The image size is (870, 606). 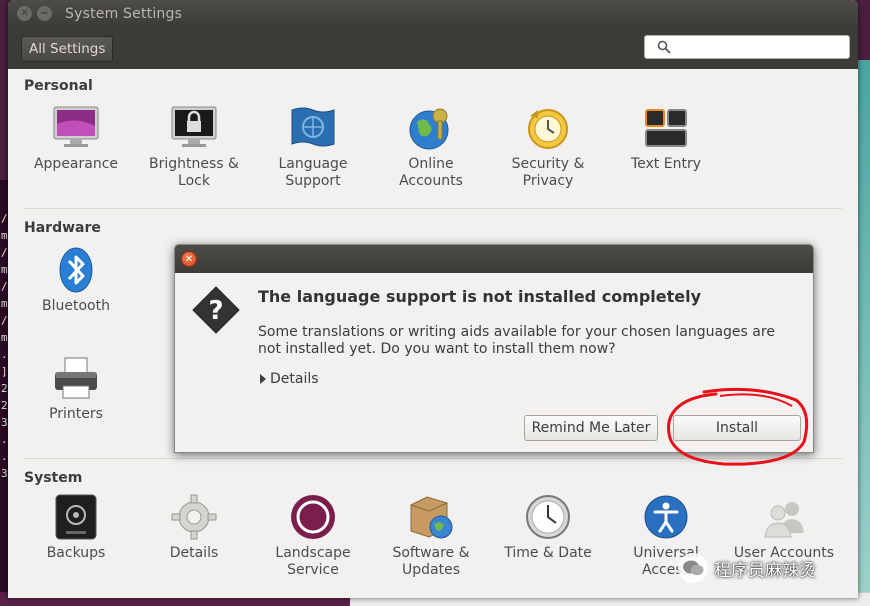 I want to click on text-entry-icon, so click(x=666, y=128).